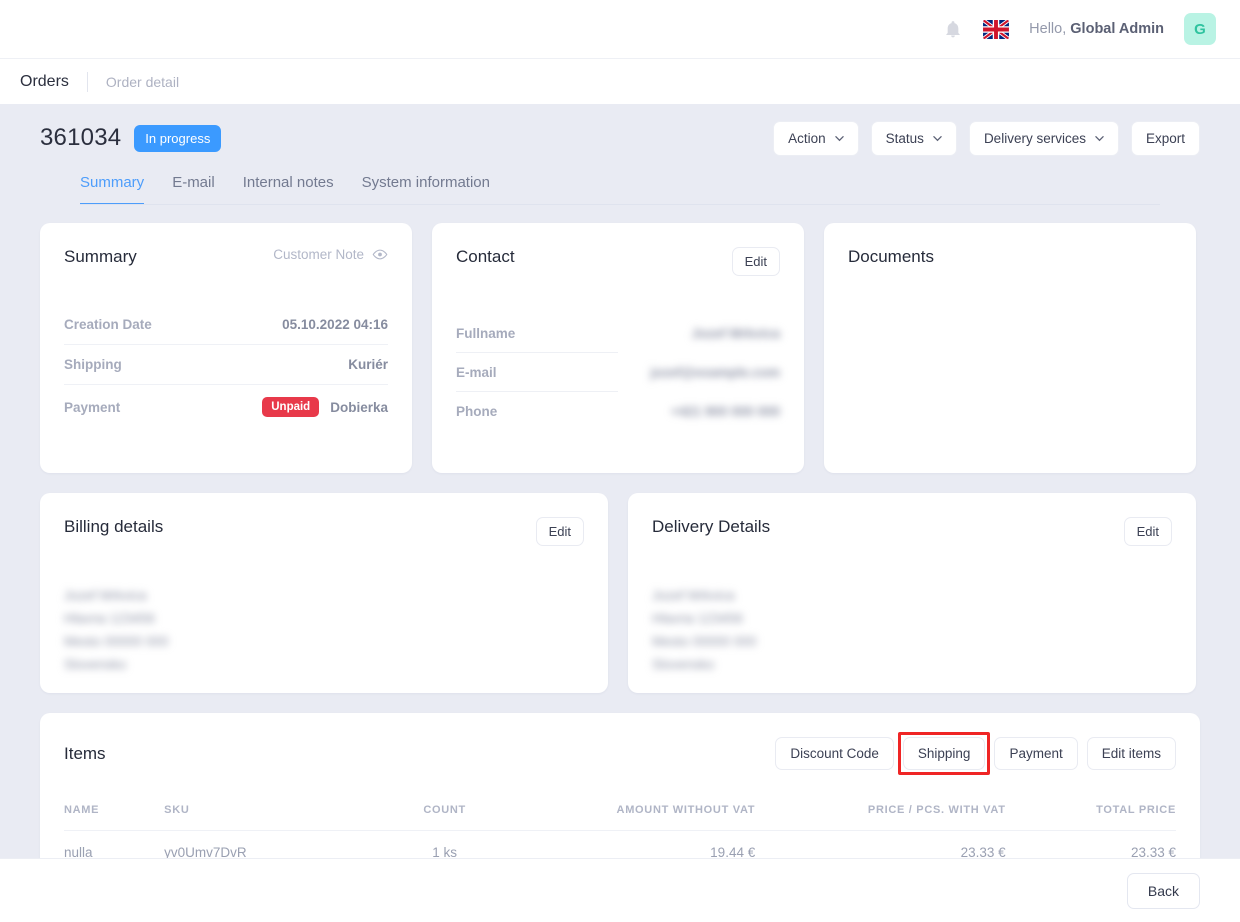 The height and width of the screenshot is (922, 1240). I want to click on uk-flag-icon, so click(996, 29).